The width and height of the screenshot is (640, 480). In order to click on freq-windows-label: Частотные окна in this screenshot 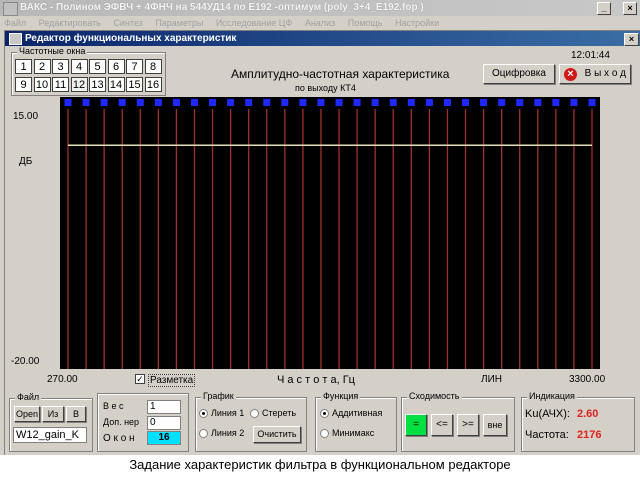, I will do `click(52, 51)`.